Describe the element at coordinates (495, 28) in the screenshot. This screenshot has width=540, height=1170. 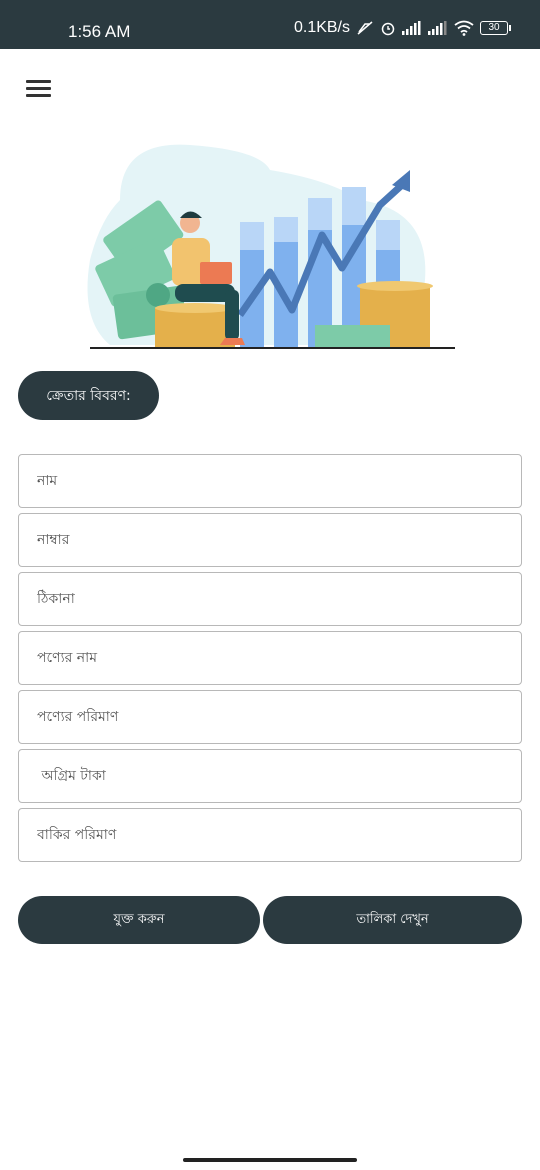
I see `battery-icon: 30` at that location.